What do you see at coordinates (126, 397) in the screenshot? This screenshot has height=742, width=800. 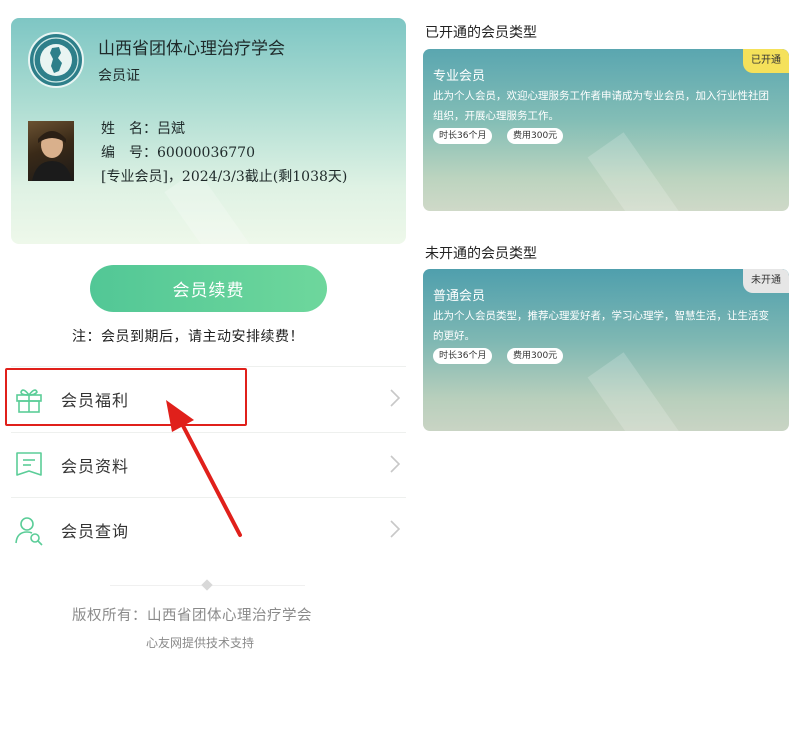 I see `highlight-box` at bounding box center [126, 397].